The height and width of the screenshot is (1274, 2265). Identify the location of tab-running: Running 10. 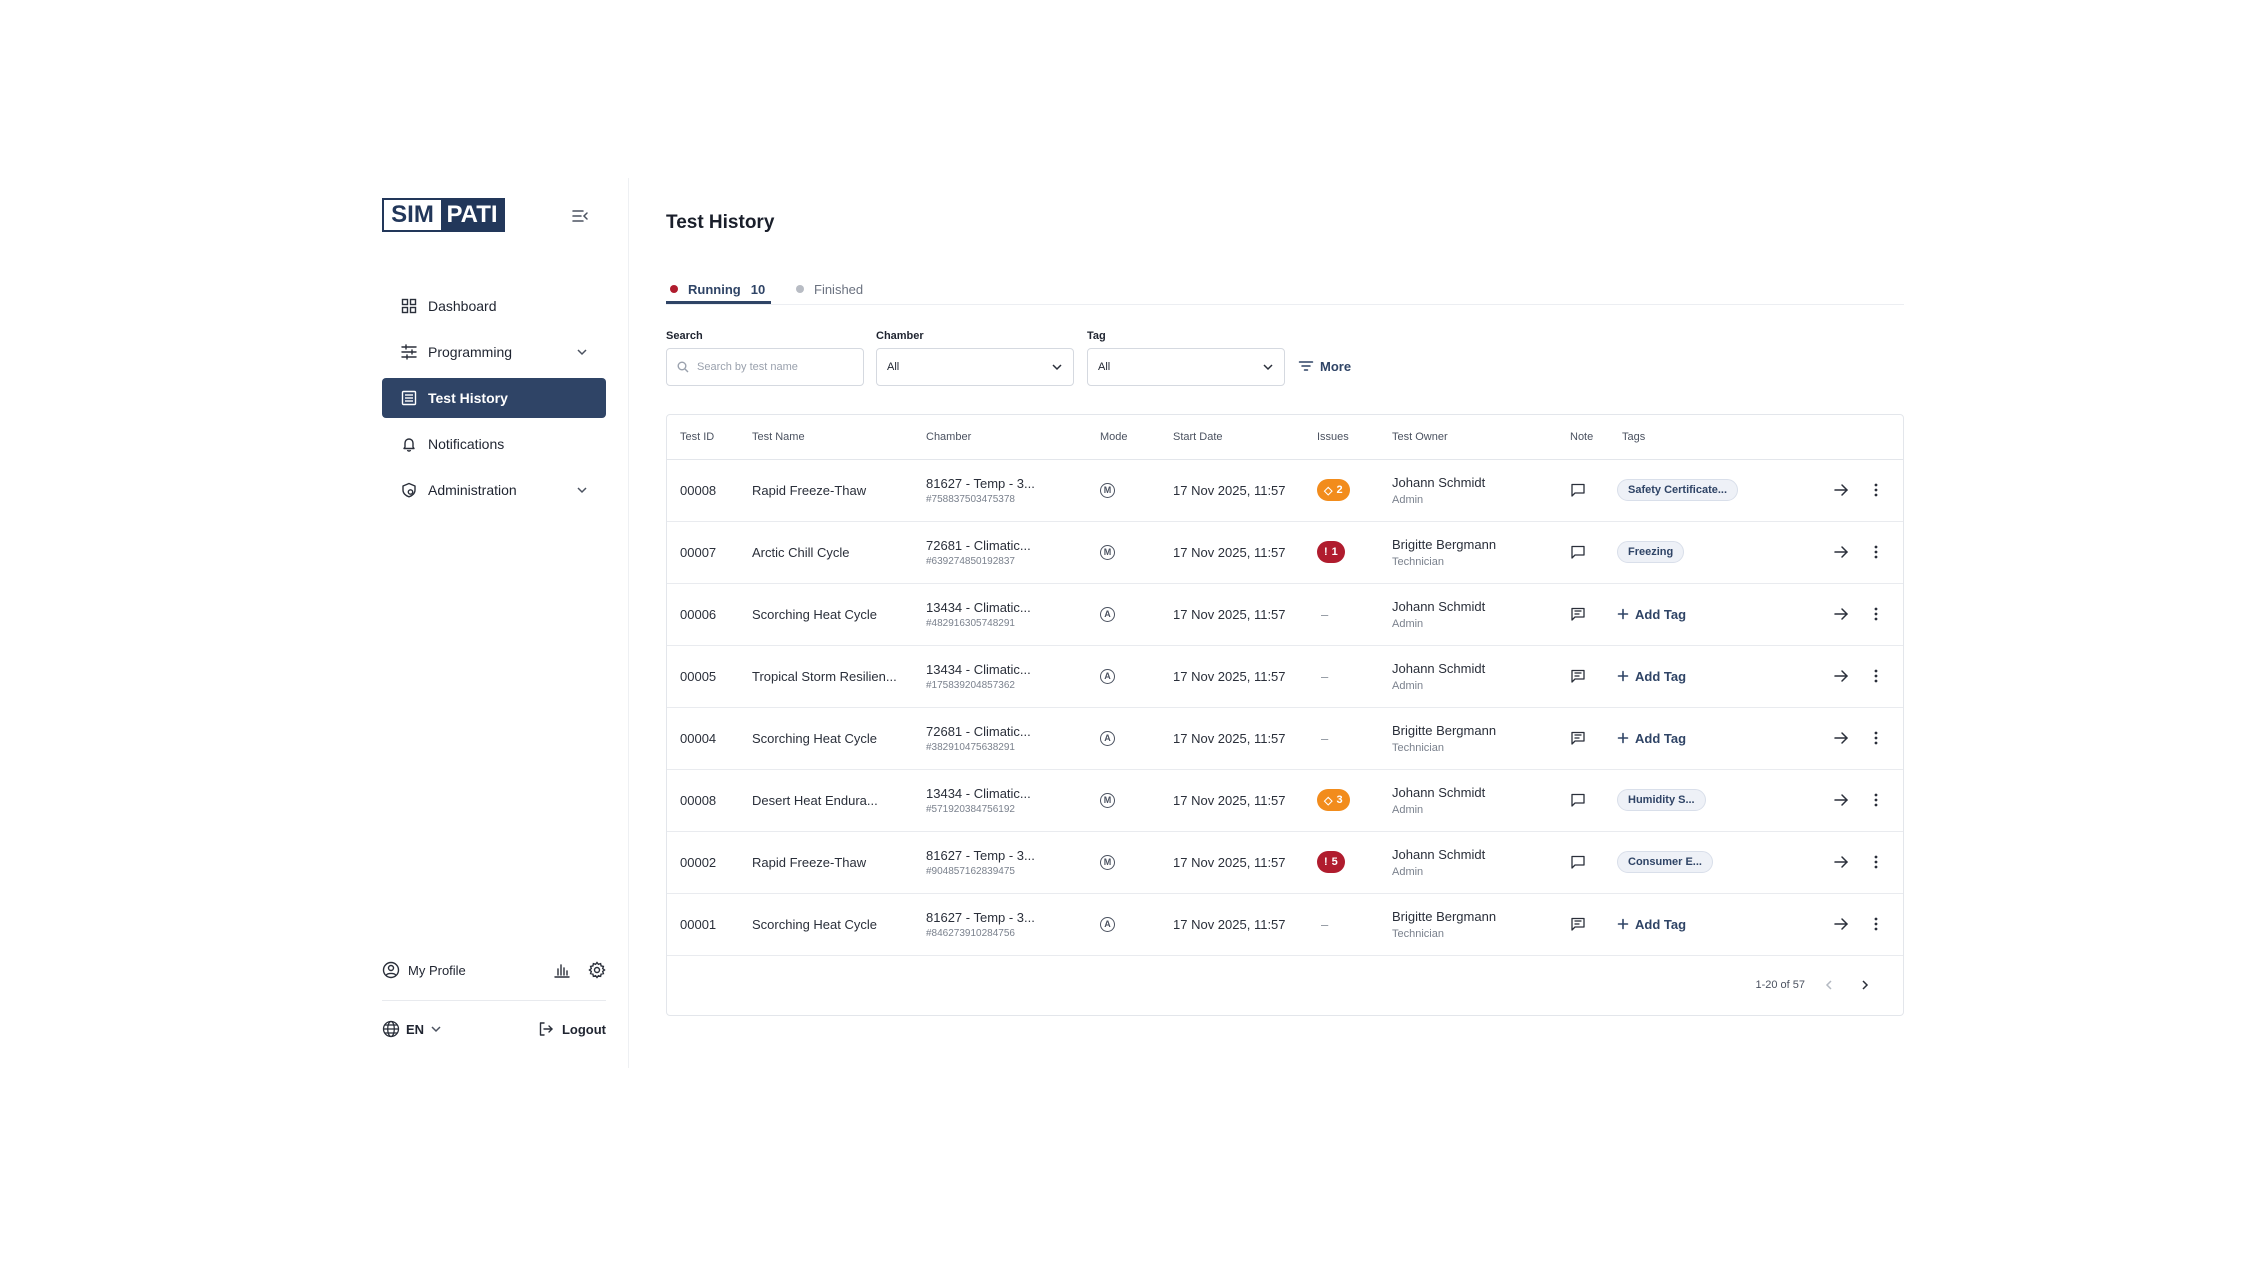
(717, 289).